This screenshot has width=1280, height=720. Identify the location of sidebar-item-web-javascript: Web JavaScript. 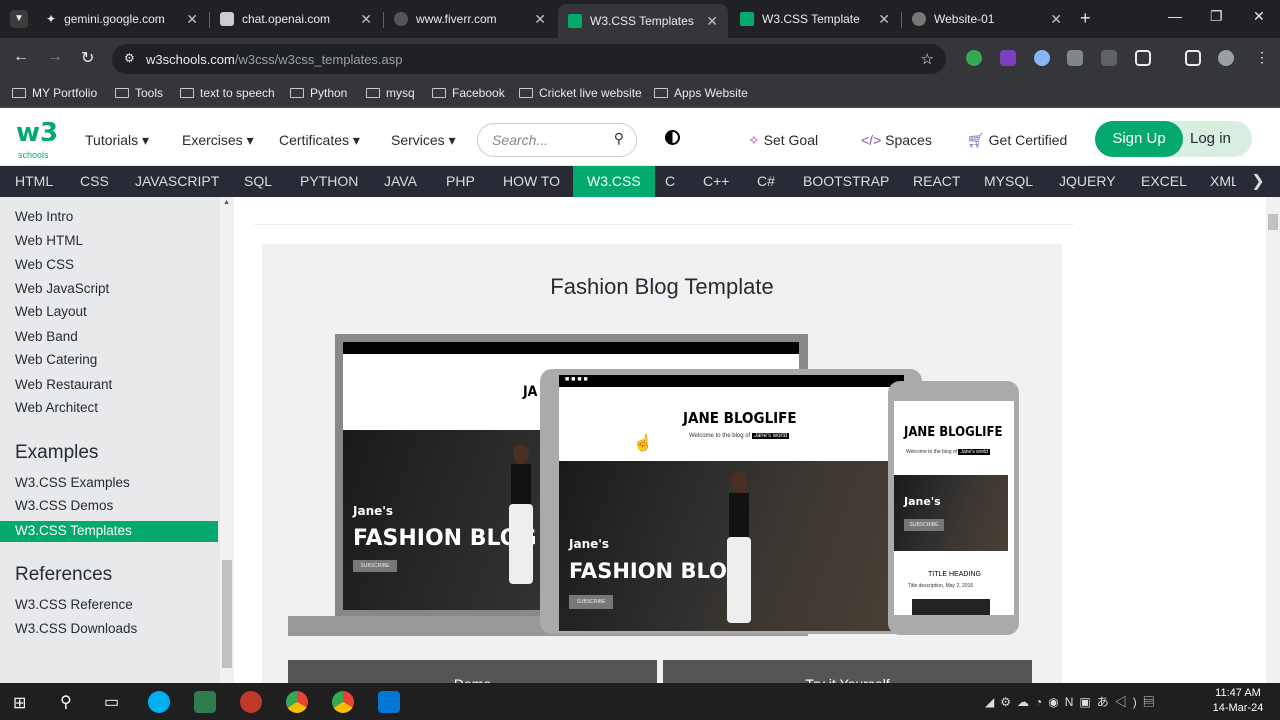
(62, 288).